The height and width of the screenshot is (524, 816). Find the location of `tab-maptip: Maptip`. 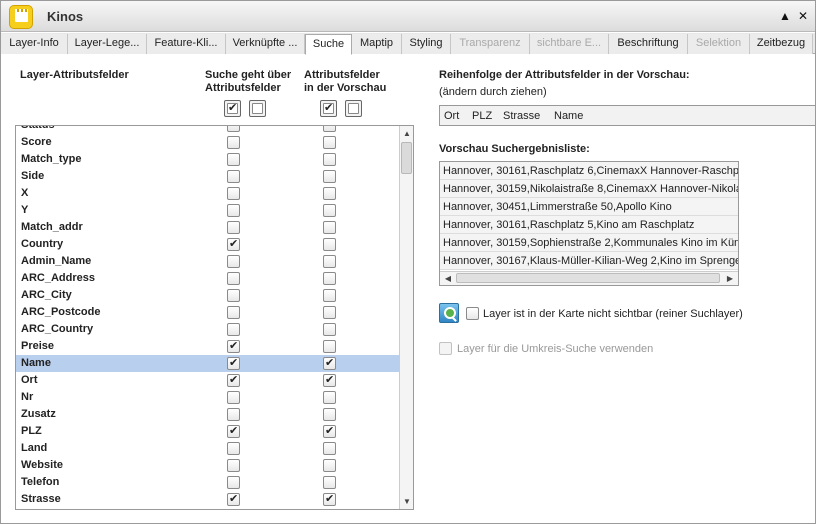

tab-maptip: Maptip is located at coordinates (377, 44).